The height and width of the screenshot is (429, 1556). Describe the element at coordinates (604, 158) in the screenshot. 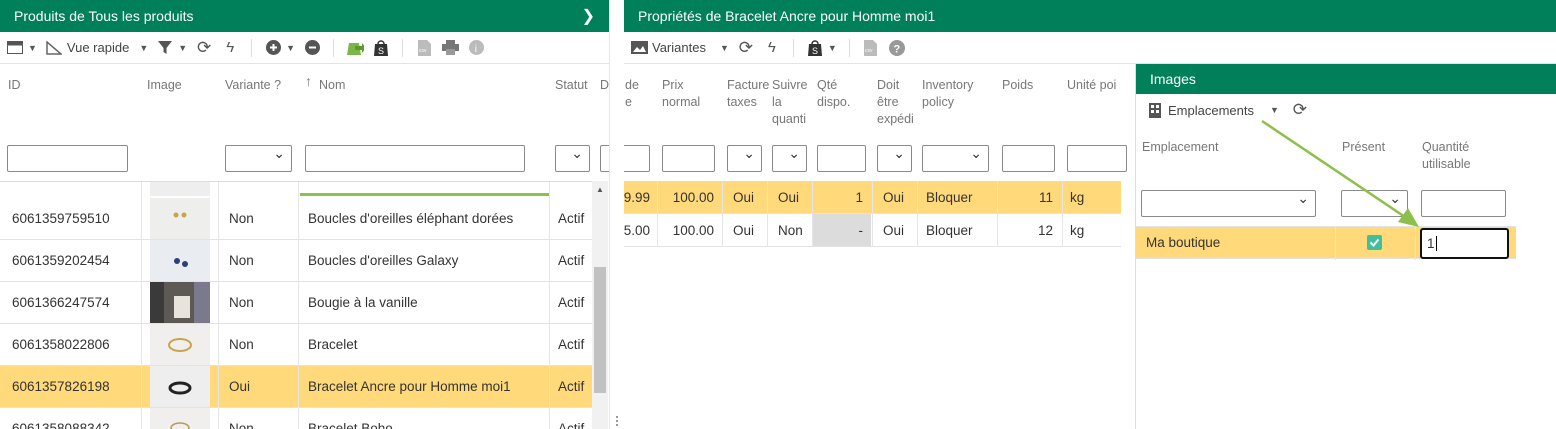

I see `filter-extra-input` at that location.